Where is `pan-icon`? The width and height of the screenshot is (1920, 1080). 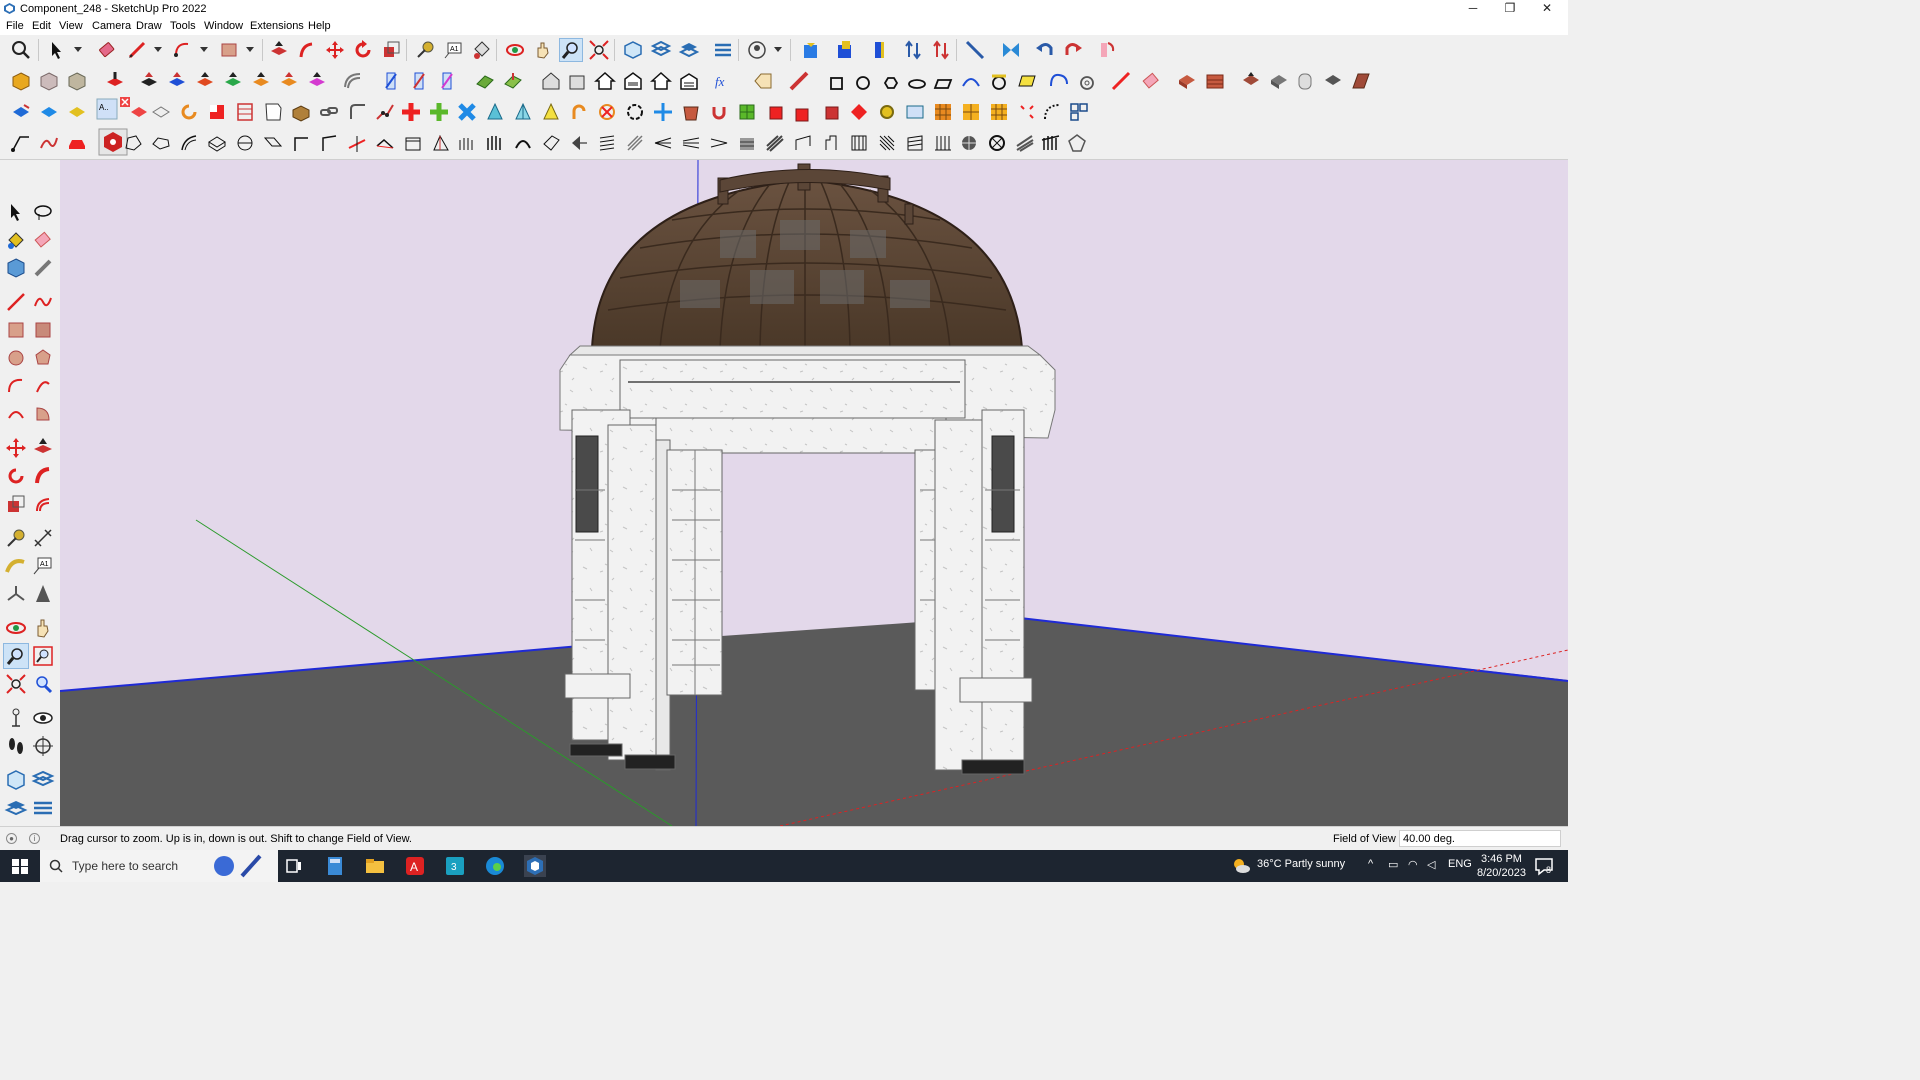
pan-icon is located at coordinates (543, 50).